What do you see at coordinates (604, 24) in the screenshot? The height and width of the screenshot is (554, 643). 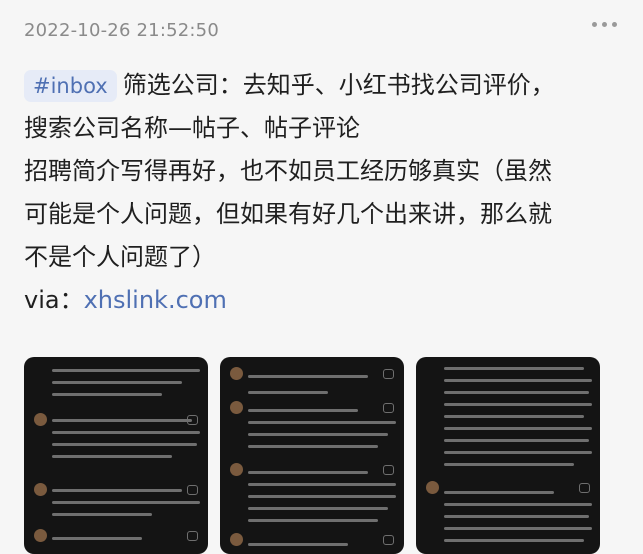 I see `more-options-icon` at bounding box center [604, 24].